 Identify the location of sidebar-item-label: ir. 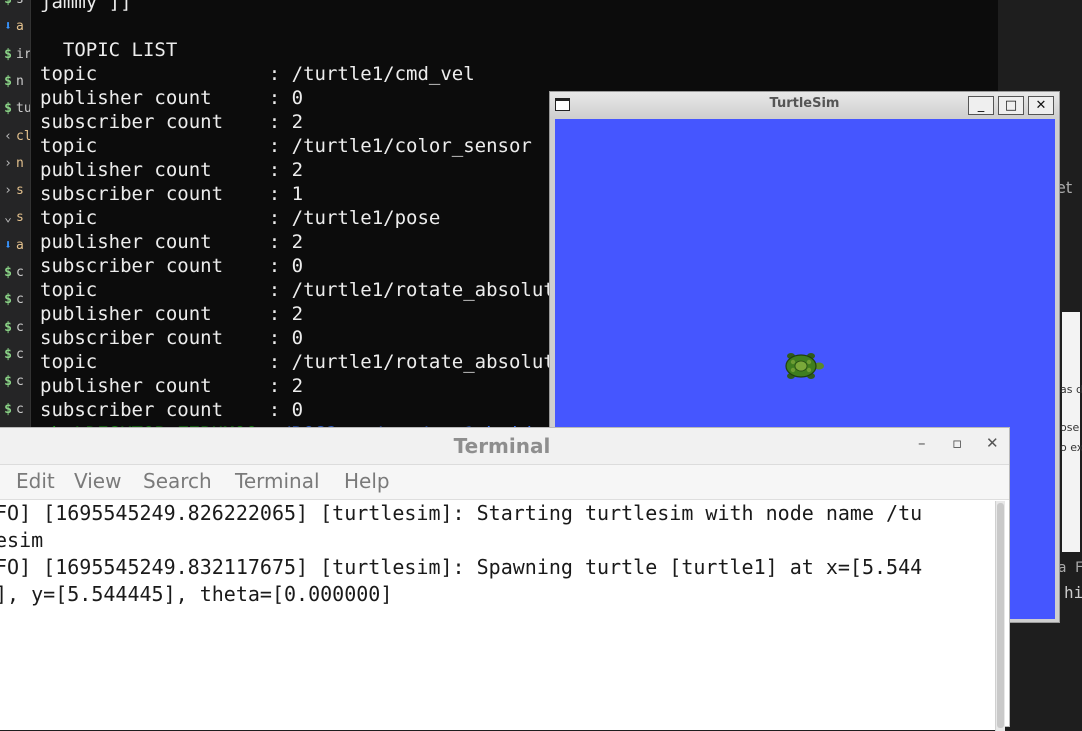
(23, 54).